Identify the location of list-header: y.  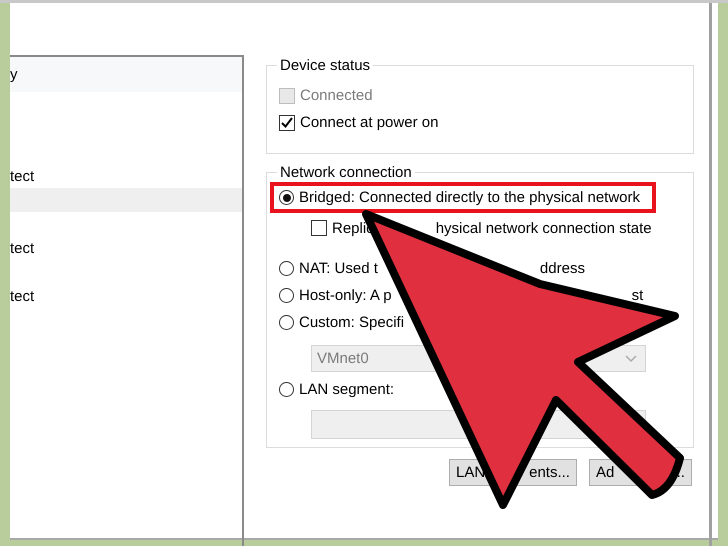
(14, 74).